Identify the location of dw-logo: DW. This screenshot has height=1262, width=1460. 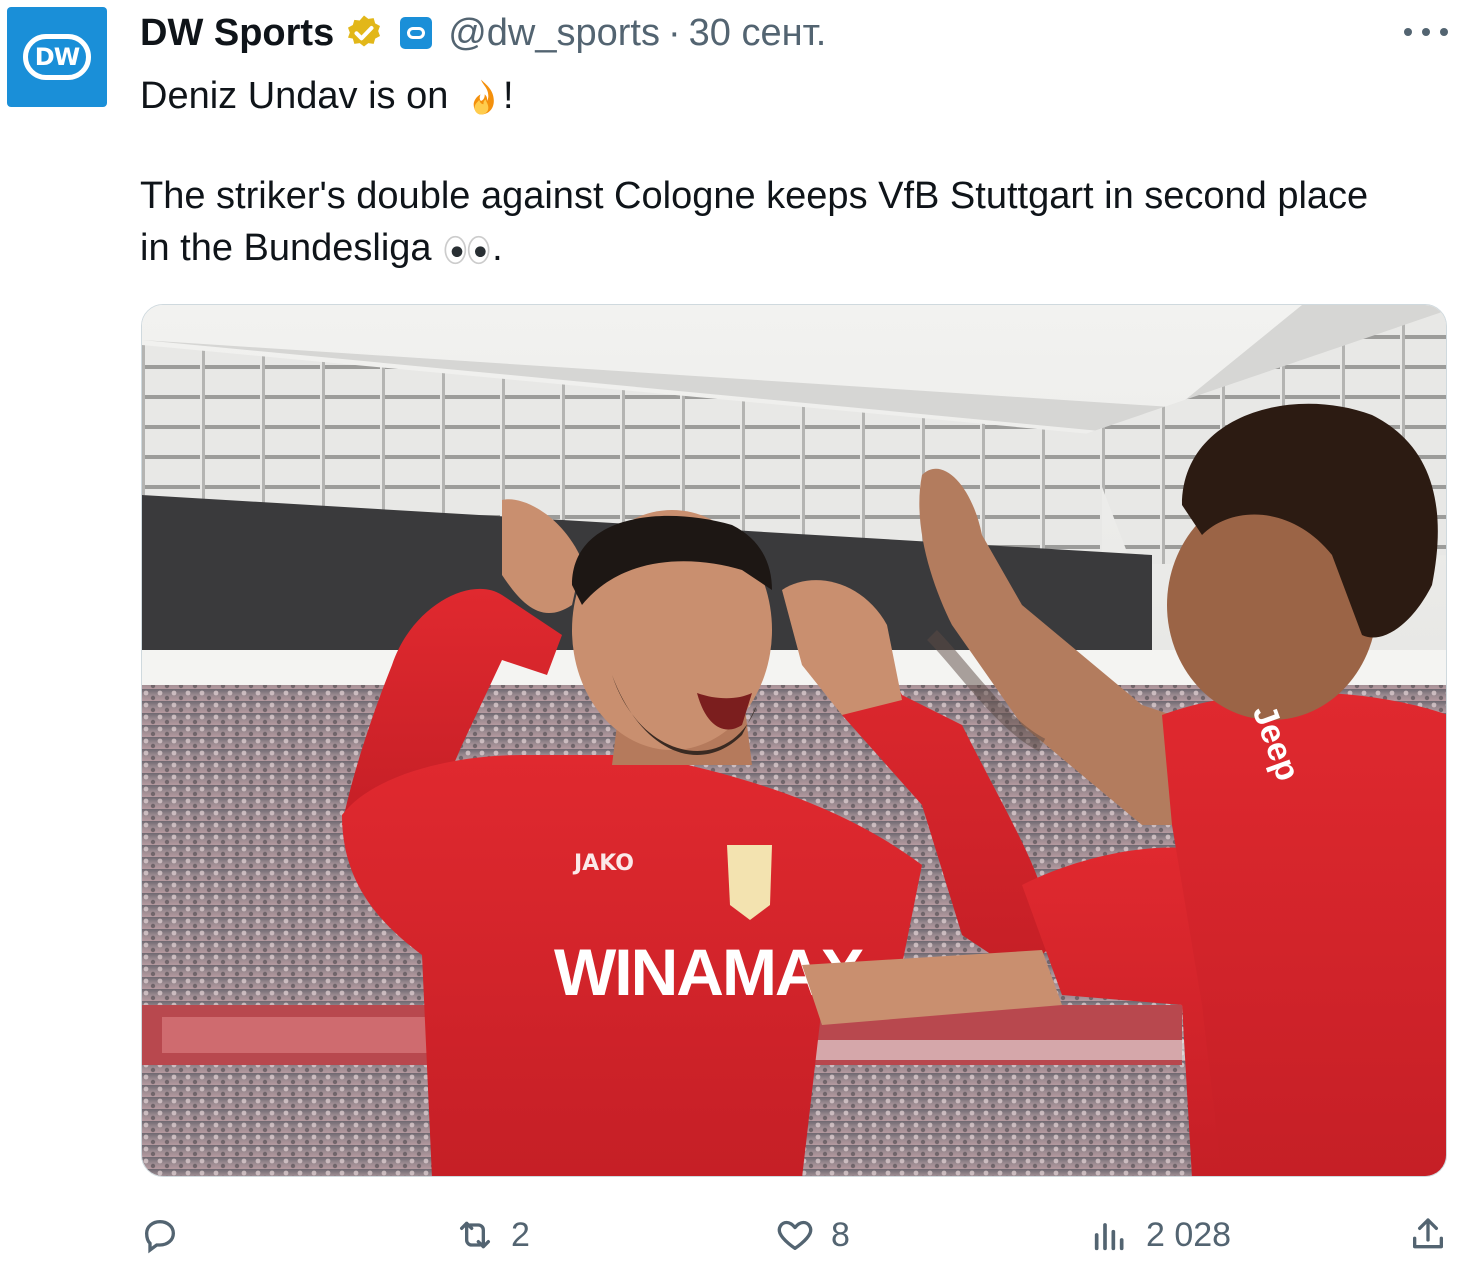
(57, 57).